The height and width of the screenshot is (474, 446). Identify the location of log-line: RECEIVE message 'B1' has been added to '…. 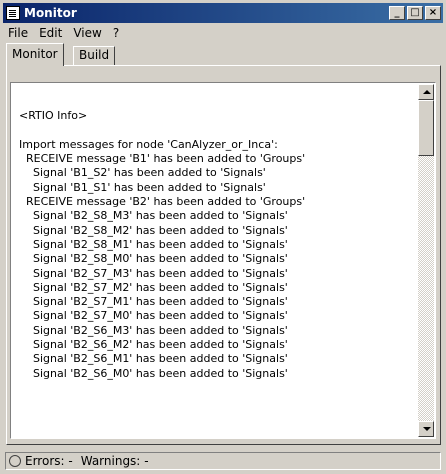
(162, 159).